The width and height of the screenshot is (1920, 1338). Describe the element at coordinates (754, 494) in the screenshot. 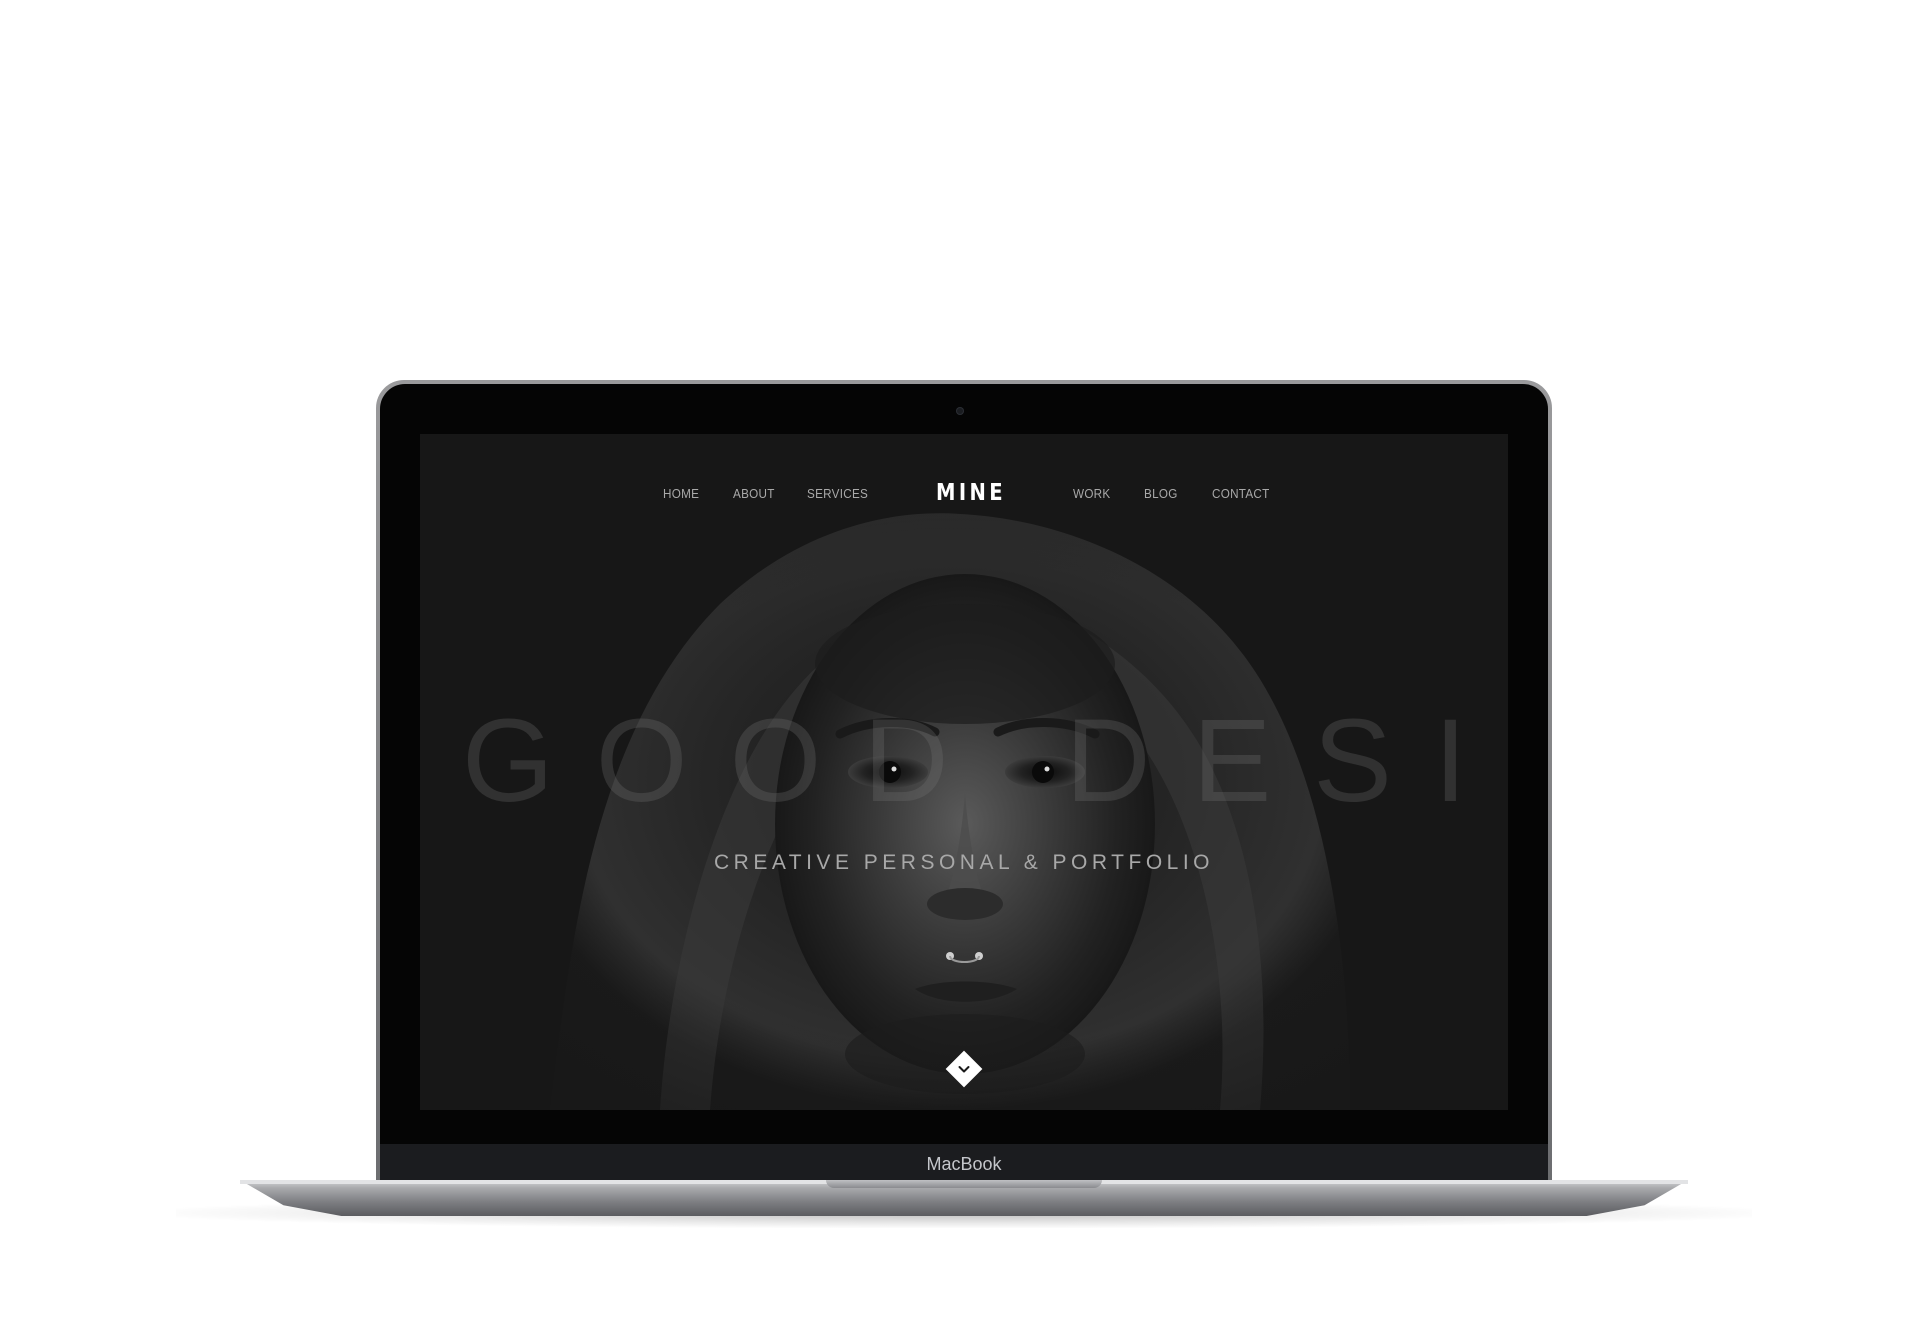

I see `nav-about-link: ABOUT` at that location.